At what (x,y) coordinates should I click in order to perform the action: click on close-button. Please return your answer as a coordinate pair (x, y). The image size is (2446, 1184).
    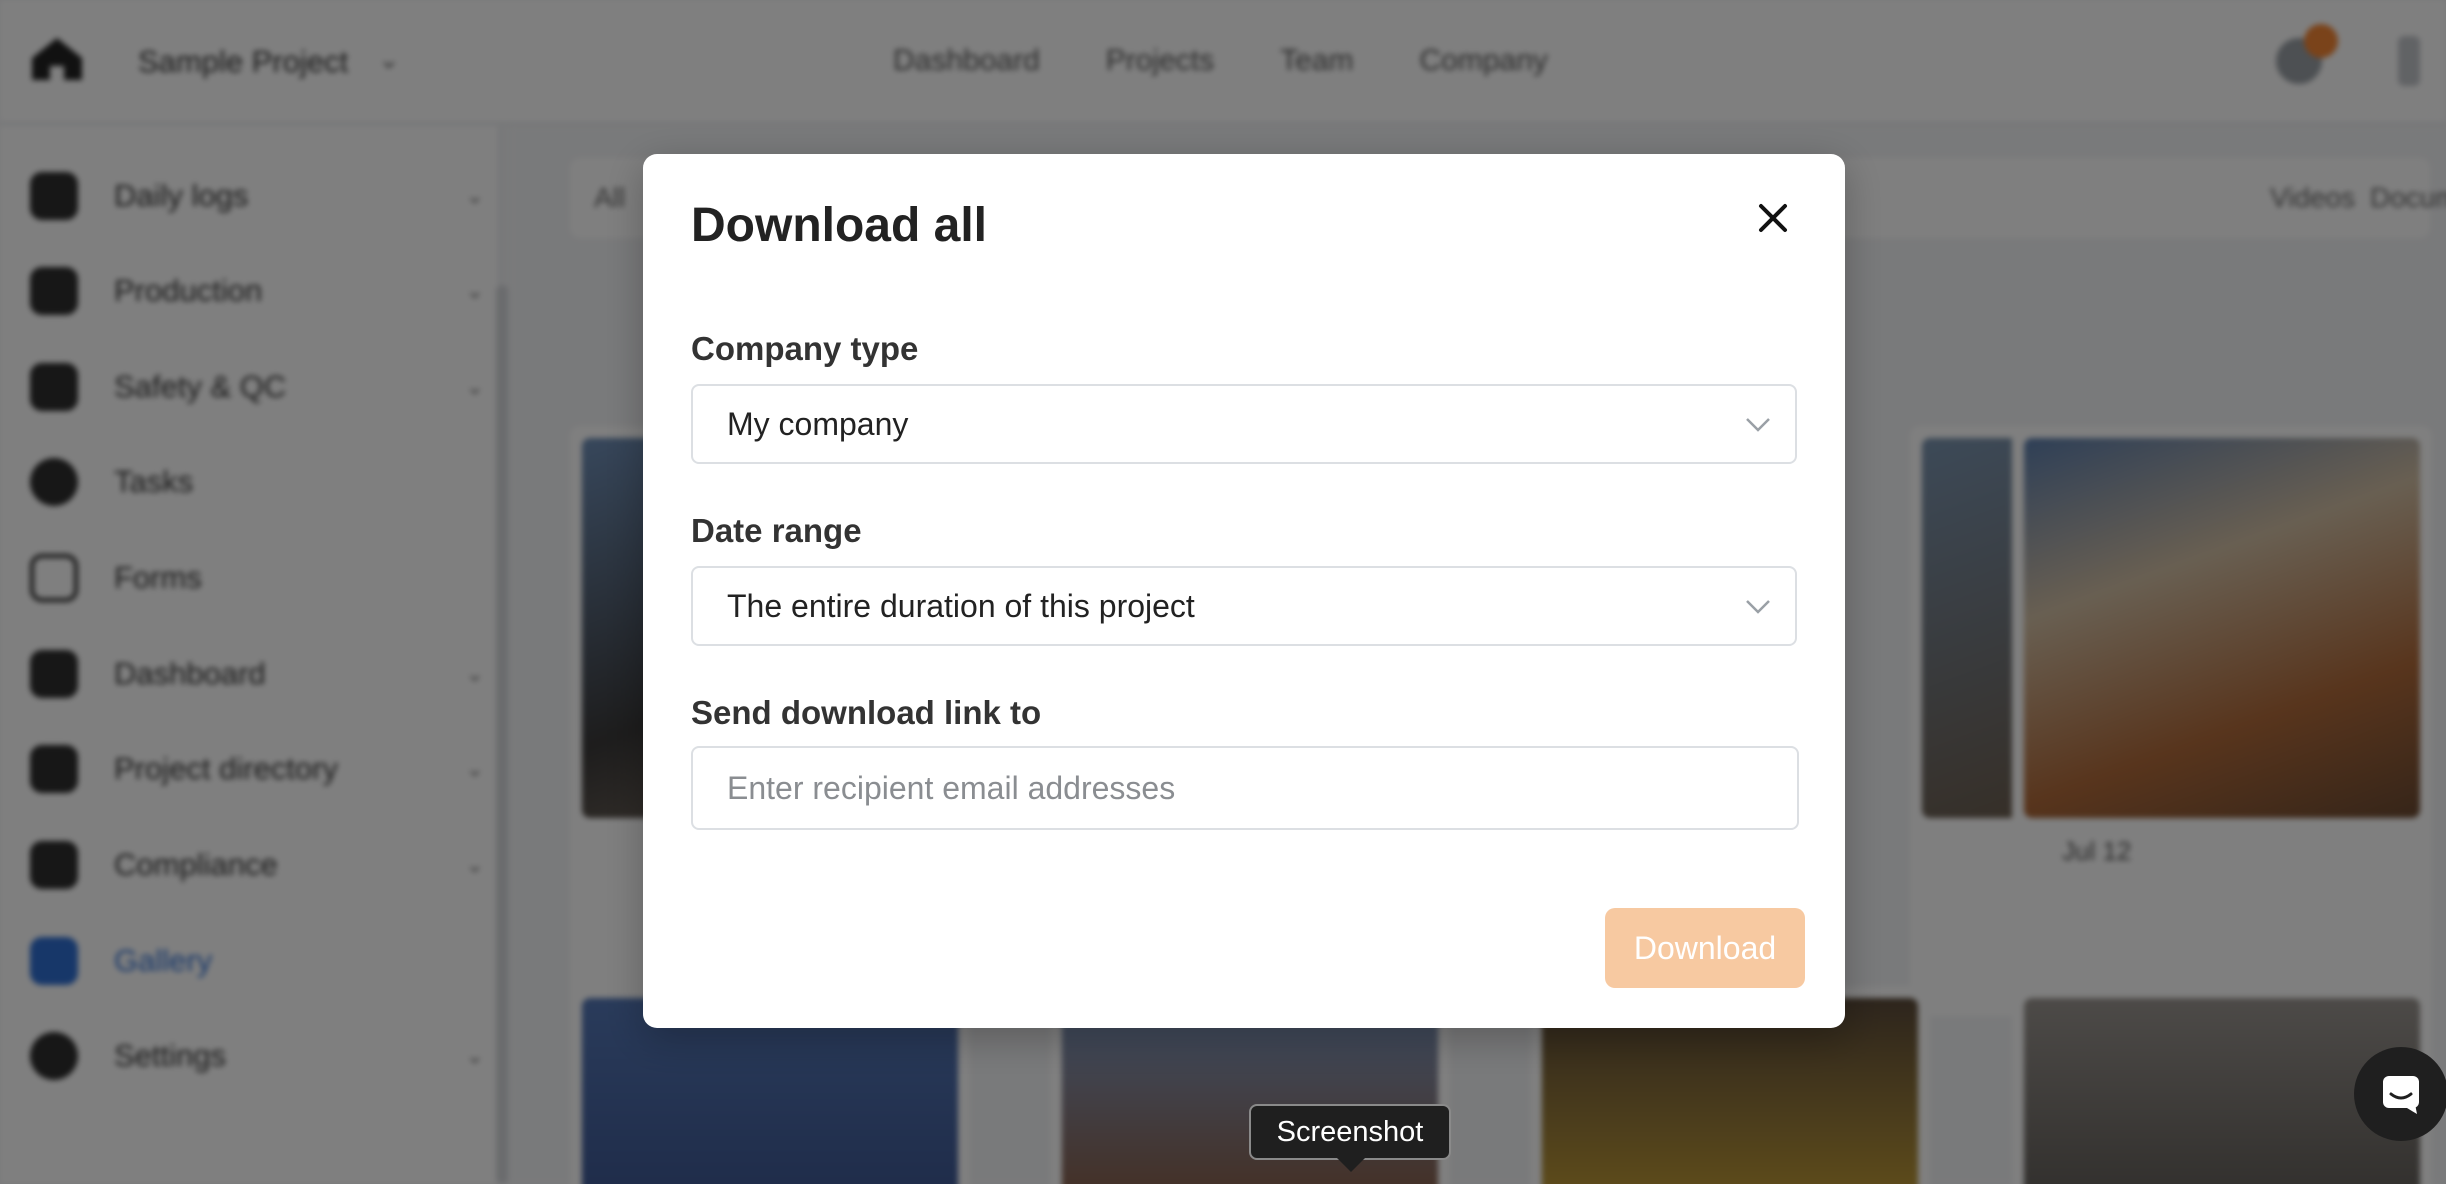
    Looking at the image, I should click on (1773, 218).